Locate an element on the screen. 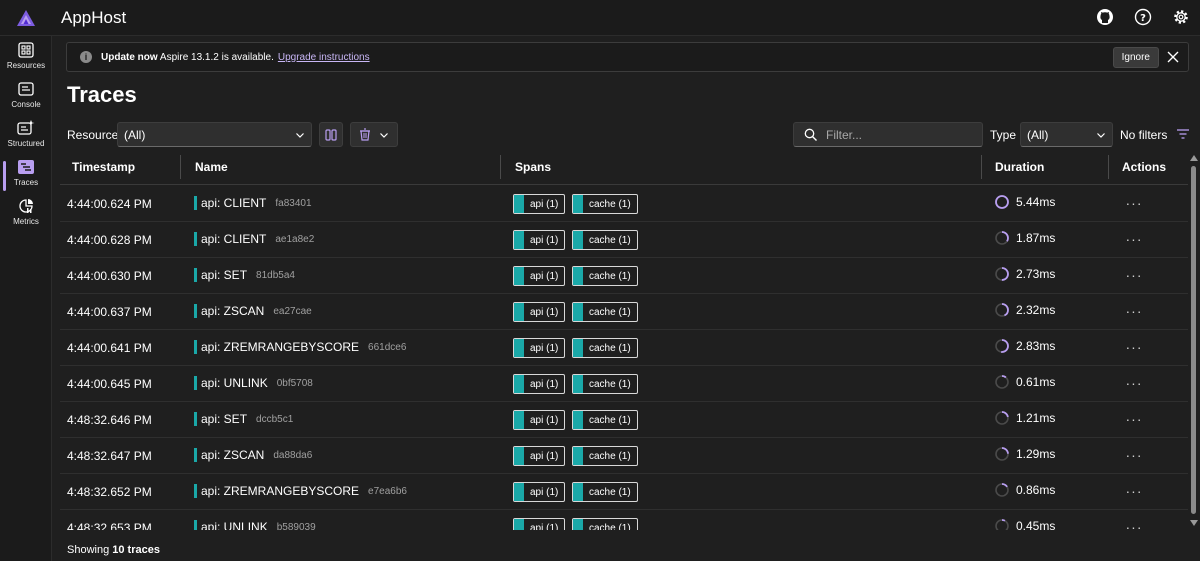 The width and height of the screenshot is (1200, 561). scroll-down-icon is located at coordinates (1194, 523).